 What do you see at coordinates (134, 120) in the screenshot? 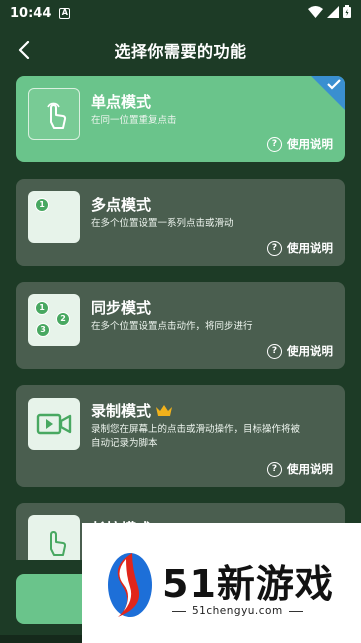
I see `card-desc: 在同一位置重复点击` at bounding box center [134, 120].